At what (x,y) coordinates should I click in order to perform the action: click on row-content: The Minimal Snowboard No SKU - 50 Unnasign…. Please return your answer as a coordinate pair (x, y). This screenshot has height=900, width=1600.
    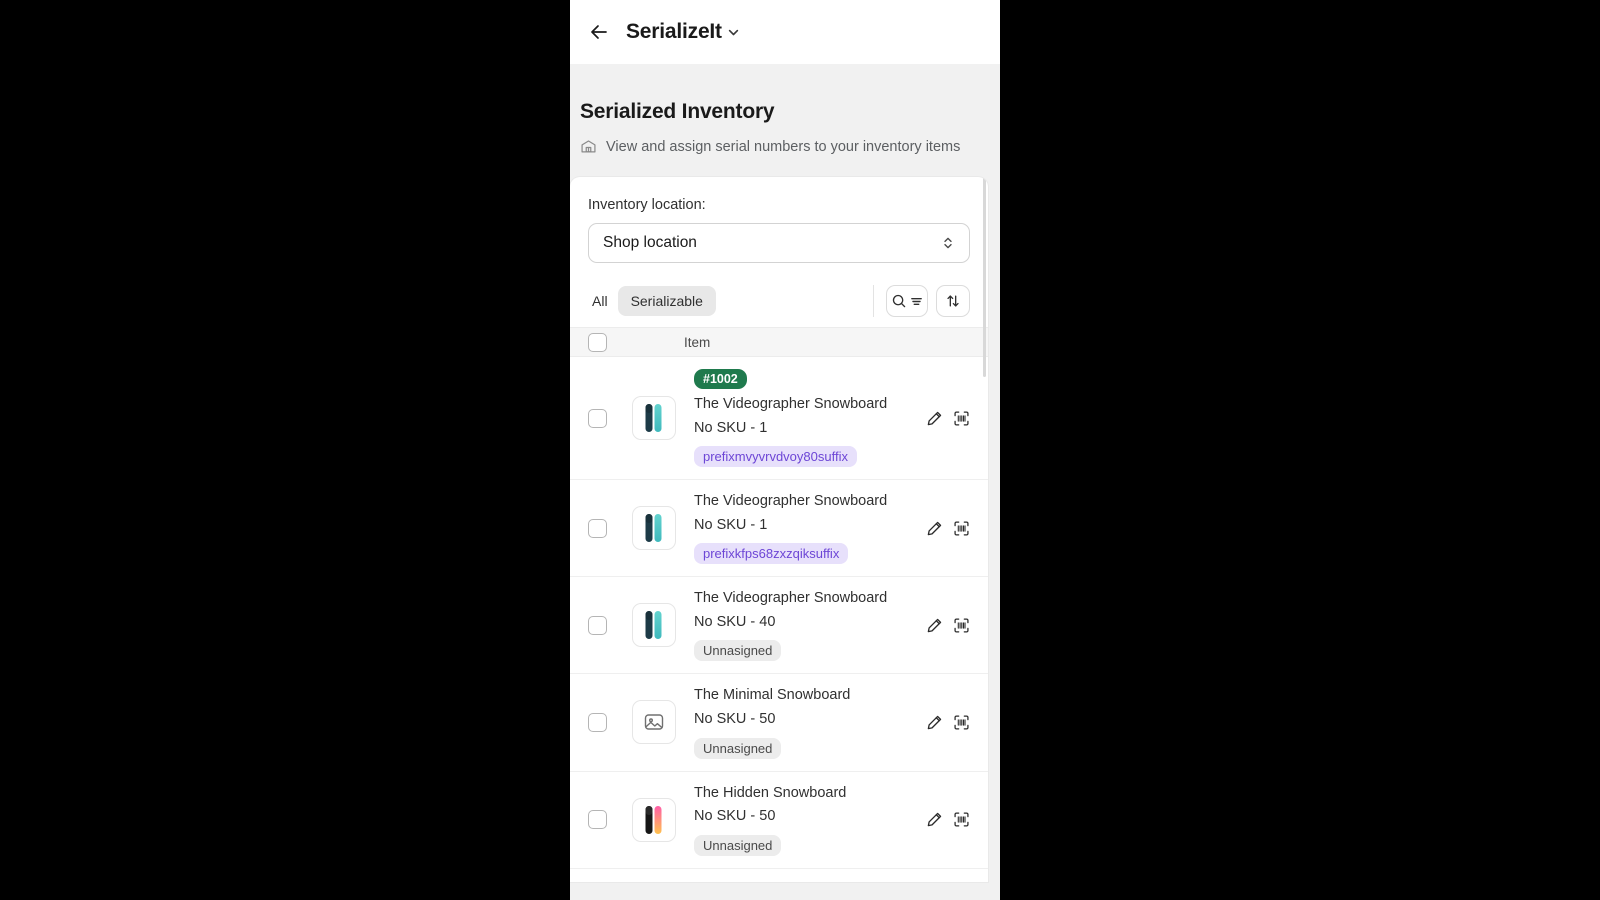
    Looking at the image, I should click on (804, 722).